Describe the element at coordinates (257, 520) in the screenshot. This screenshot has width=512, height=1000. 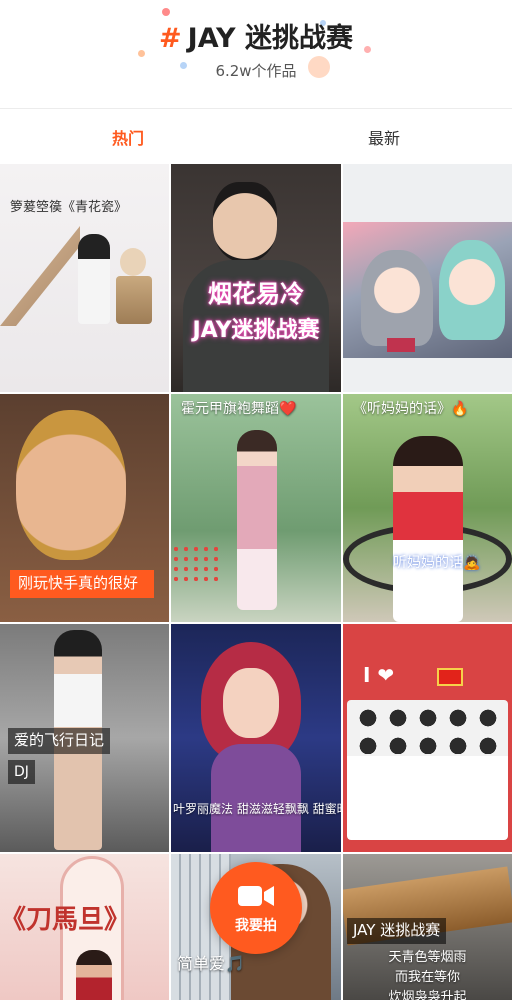
I see `dancer-figure` at that location.